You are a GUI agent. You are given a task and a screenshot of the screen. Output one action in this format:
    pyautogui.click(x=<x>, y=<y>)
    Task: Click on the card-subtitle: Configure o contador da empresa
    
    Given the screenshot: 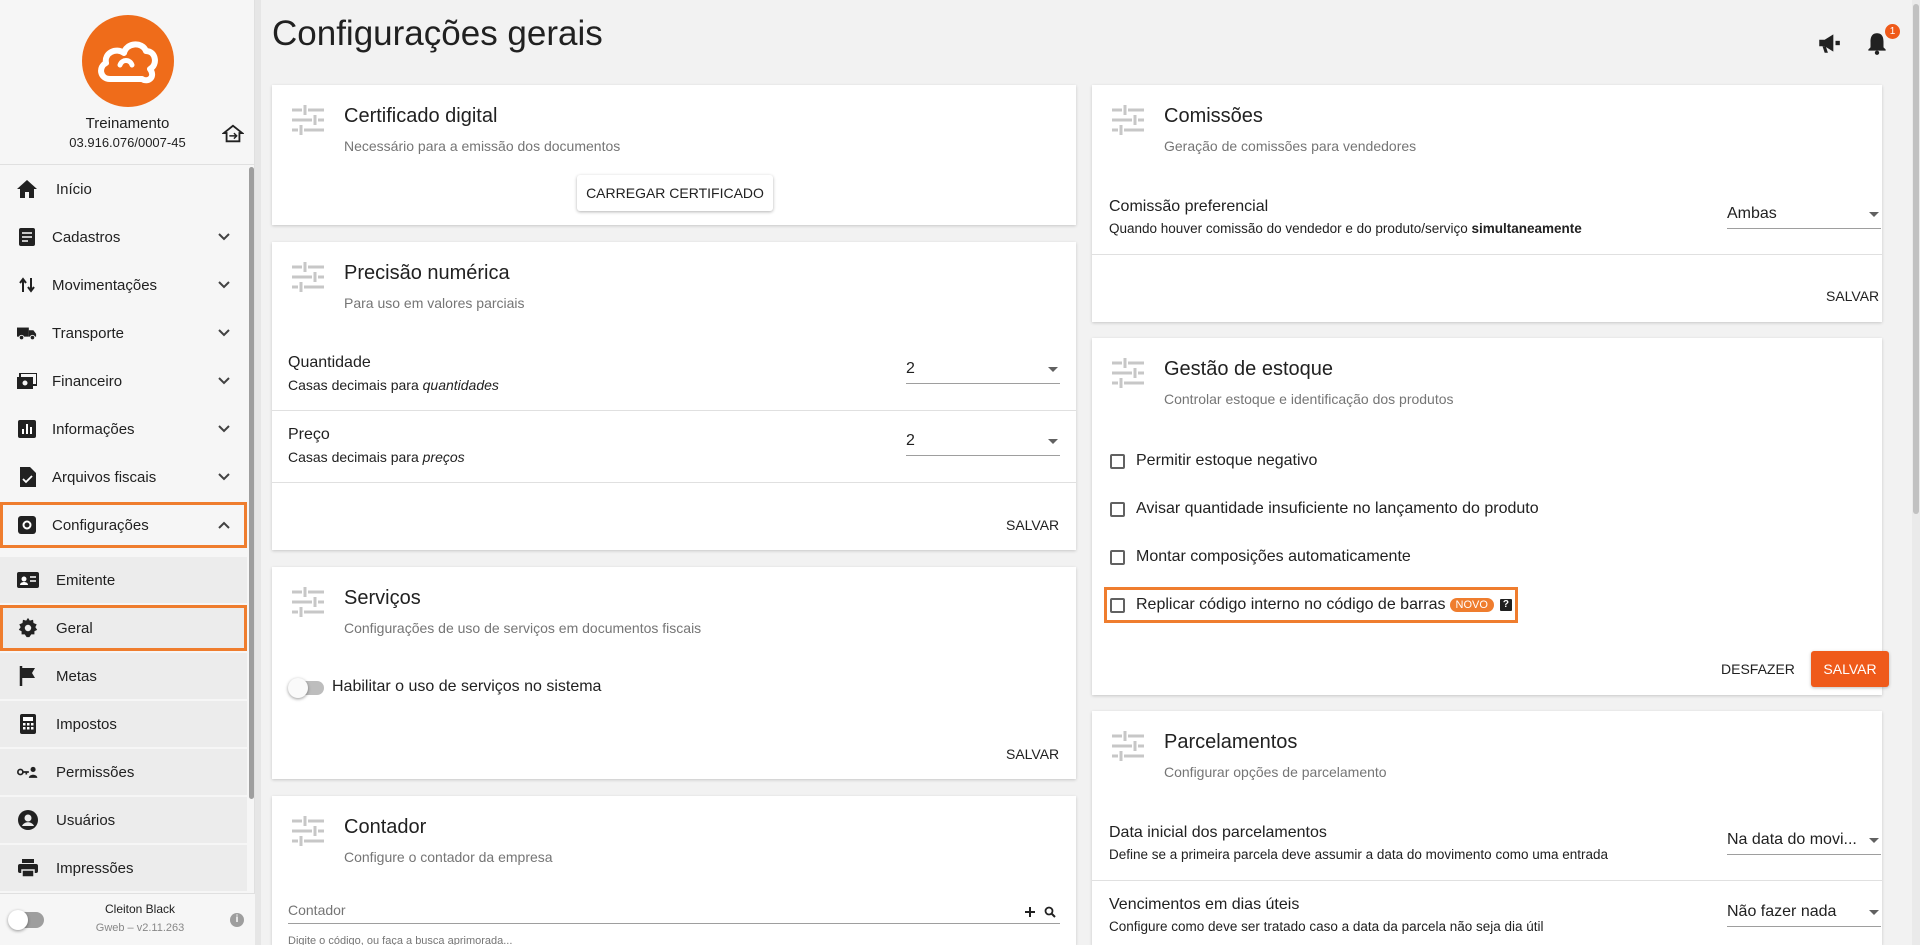 What is the action you would take?
    pyautogui.click(x=448, y=857)
    